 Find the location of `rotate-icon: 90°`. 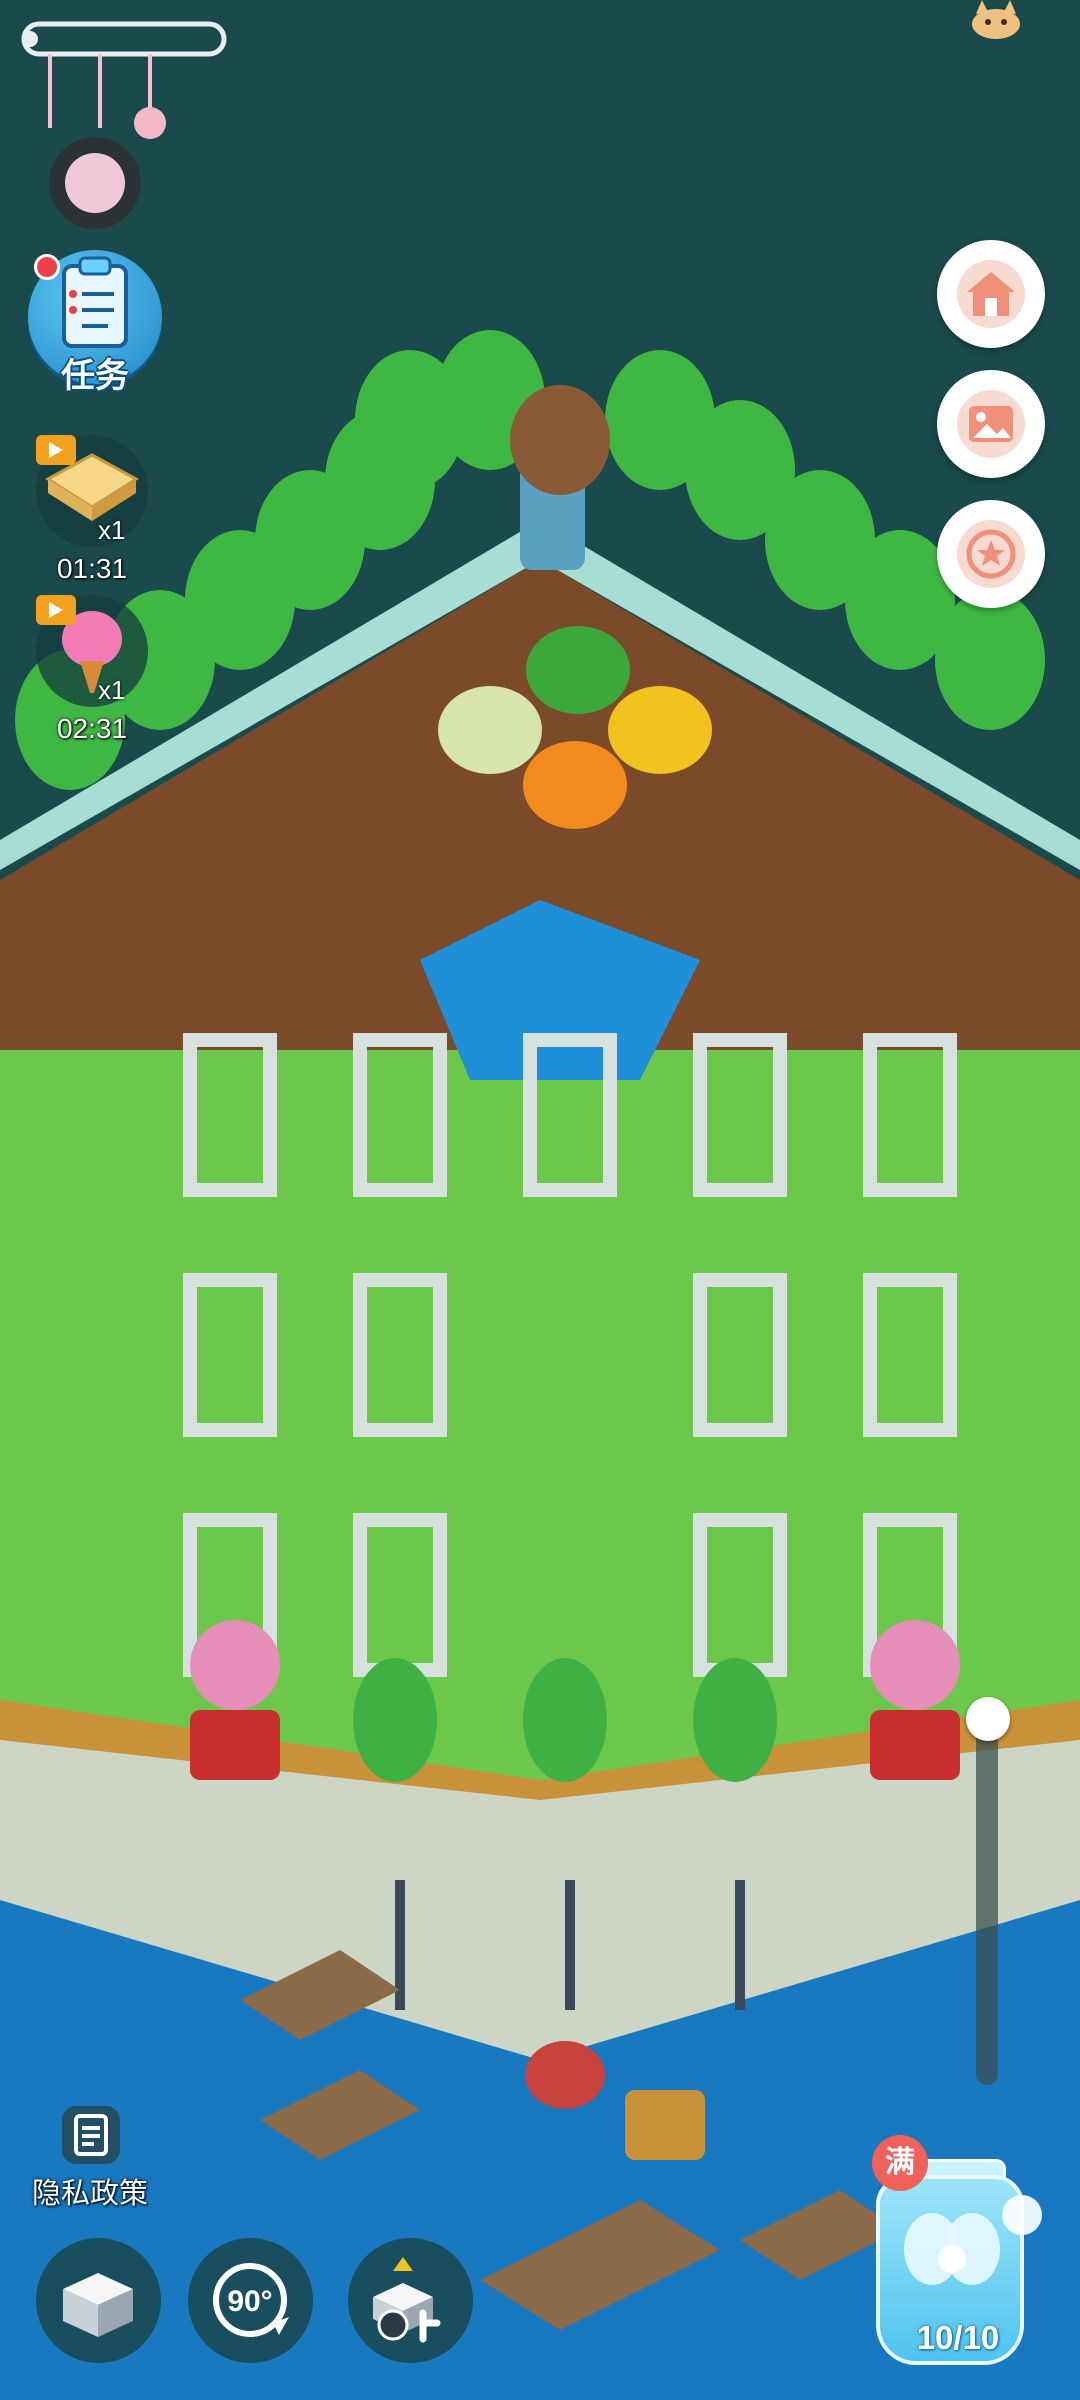

rotate-icon: 90° is located at coordinates (251, 2300).